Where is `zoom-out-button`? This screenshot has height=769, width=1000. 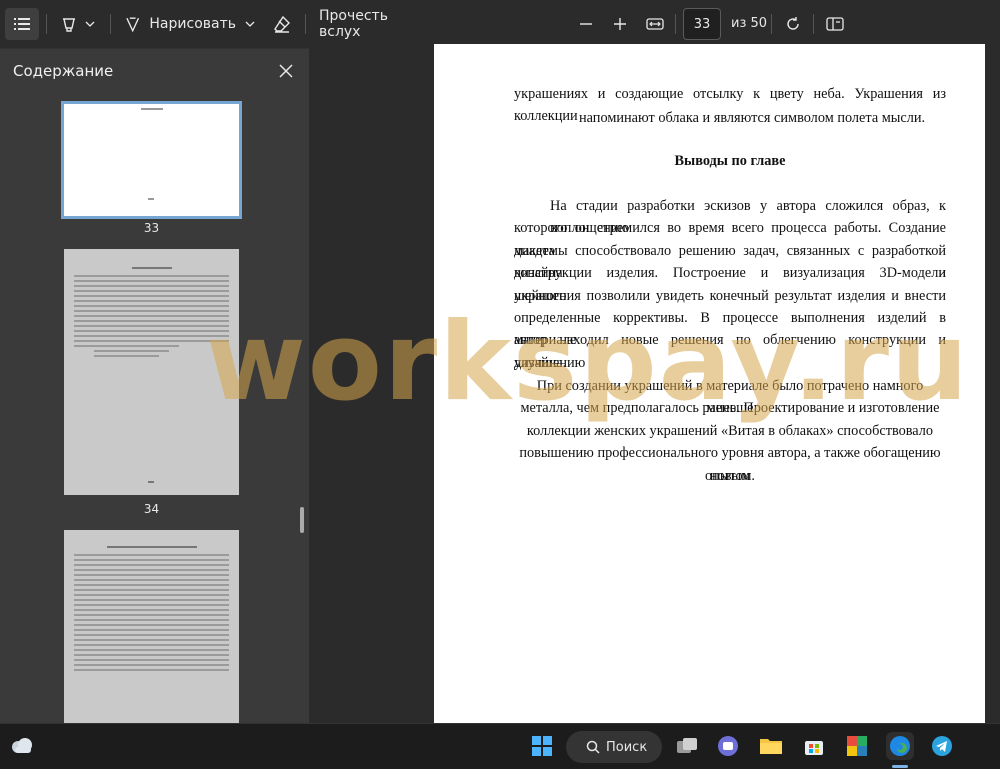 zoom-out-button is located at coordinates (586, 24).